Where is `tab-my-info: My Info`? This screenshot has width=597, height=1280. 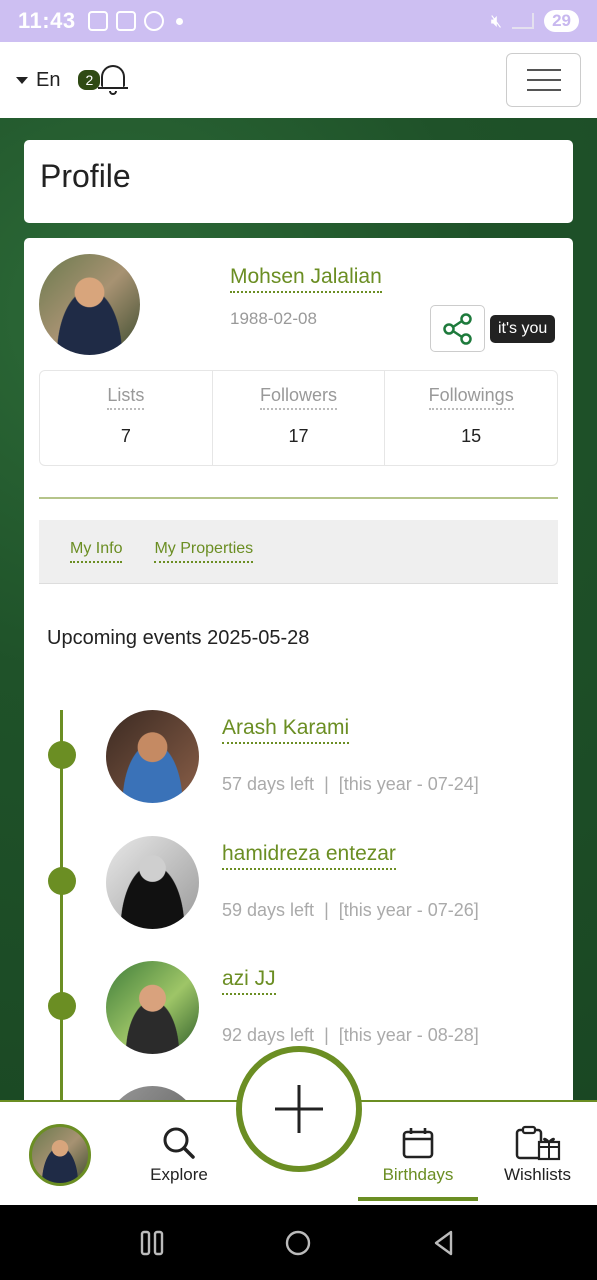 tab-my-info: My Info is located at coordinates (96, 551).